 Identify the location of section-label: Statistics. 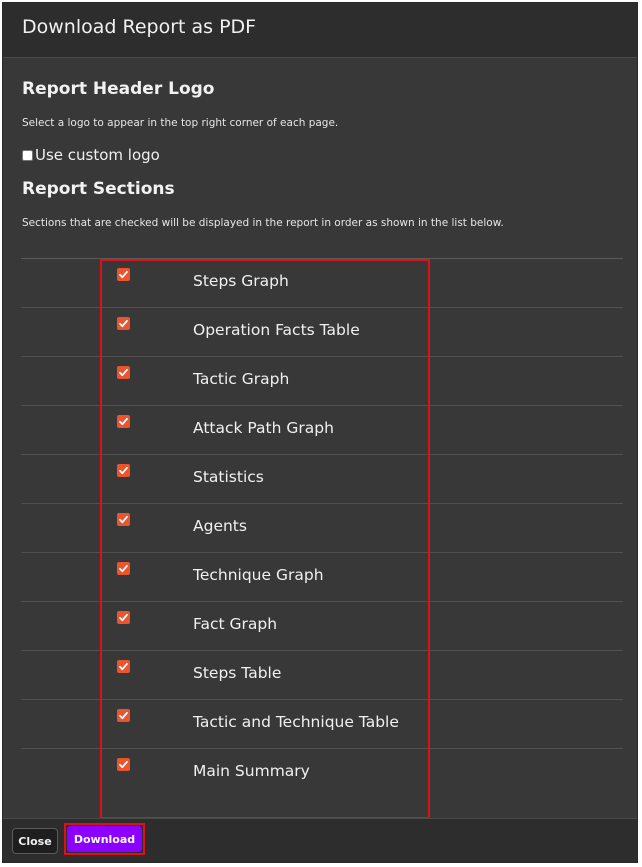
(228, 477).